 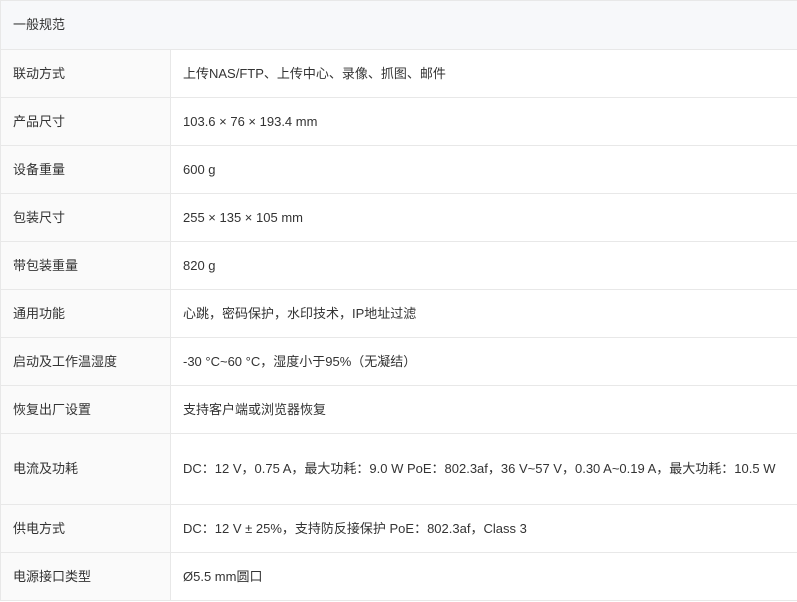 I want to click on section-header-row: 一般规范, so click(x=398, y=25).